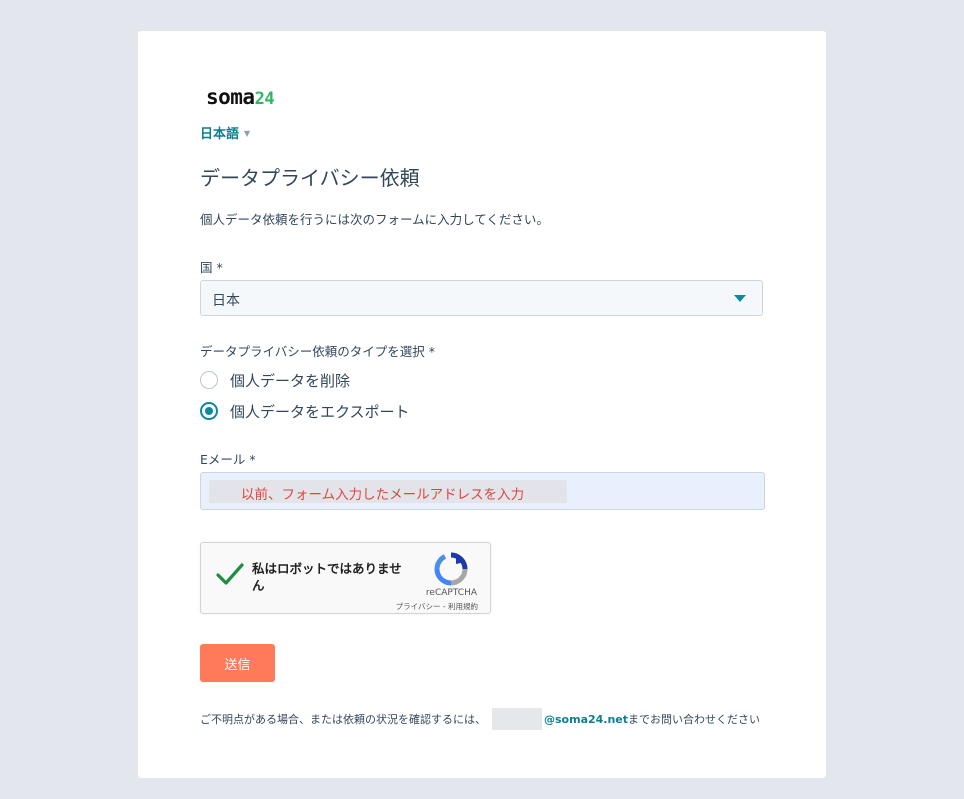 Image resolution: width=964 pixels, height=799 pixels. Describe the element at coordinates (481, 298) in the screenshot. I see `country-select: 日本` at that location.